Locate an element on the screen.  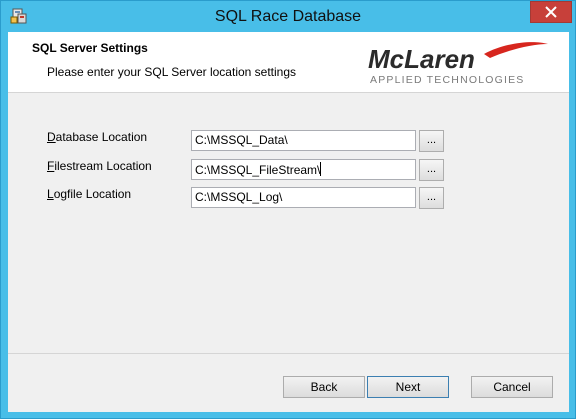
logfile-location-label: Logfile Location is located at coordinates (89, 194).